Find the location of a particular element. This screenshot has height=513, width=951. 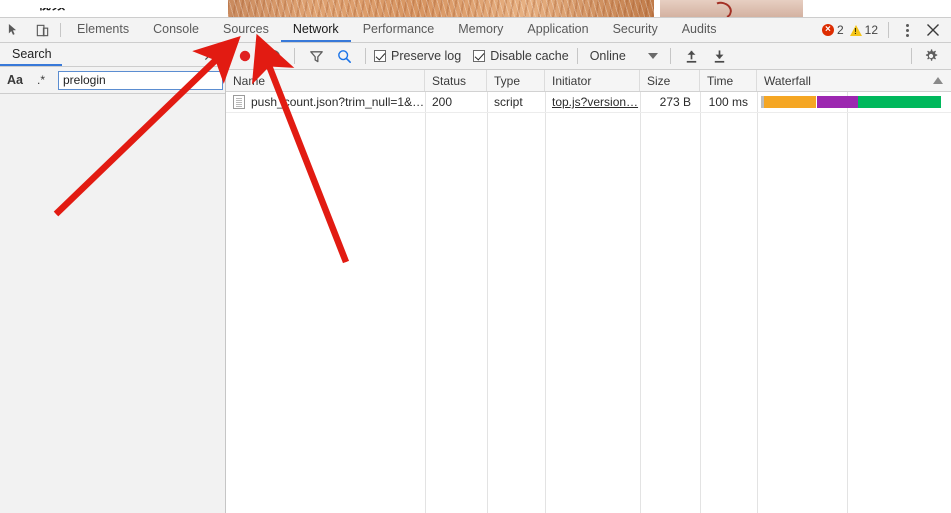

page-content-strip: 视频 is located at coordinates (475, 8).